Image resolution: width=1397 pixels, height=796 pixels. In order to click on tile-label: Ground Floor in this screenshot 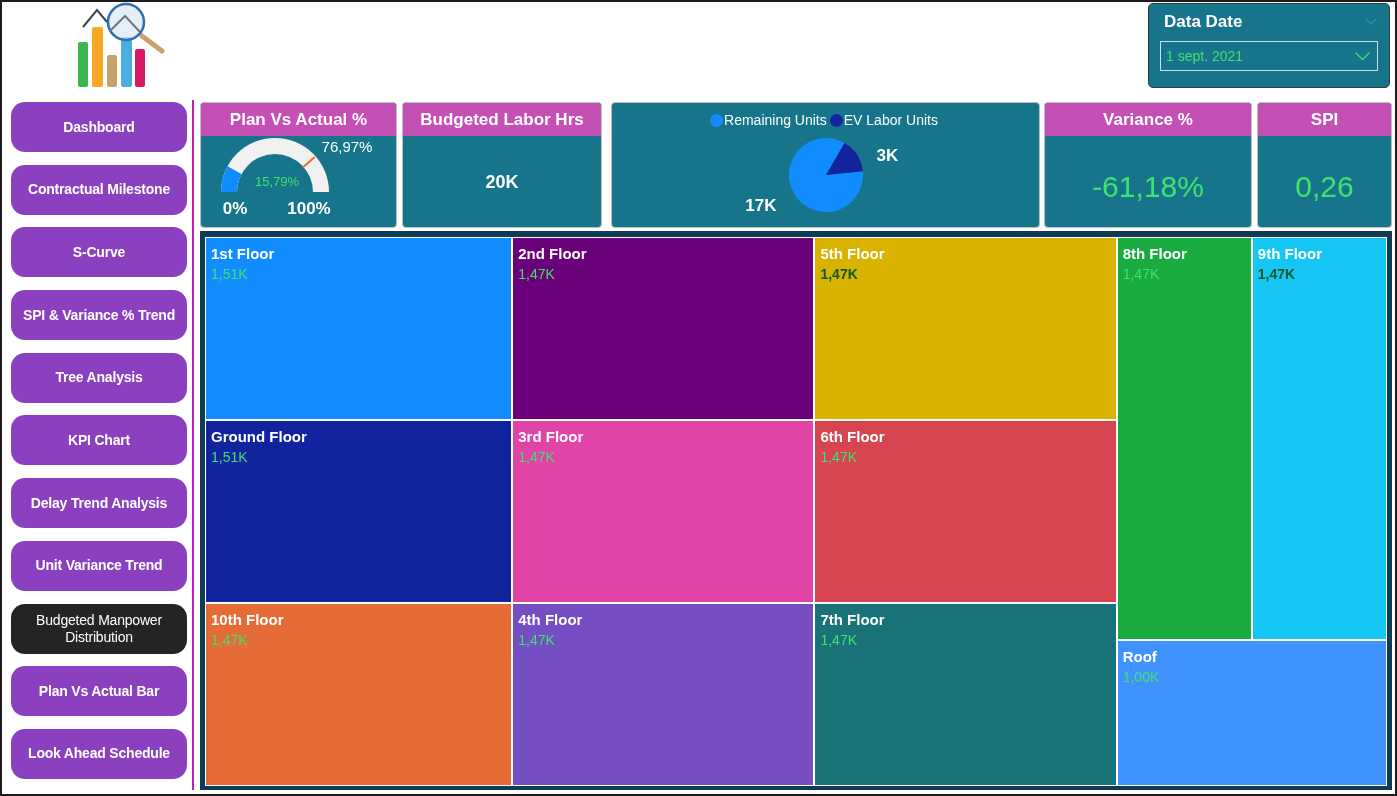, I will do `click(259, 437)`.